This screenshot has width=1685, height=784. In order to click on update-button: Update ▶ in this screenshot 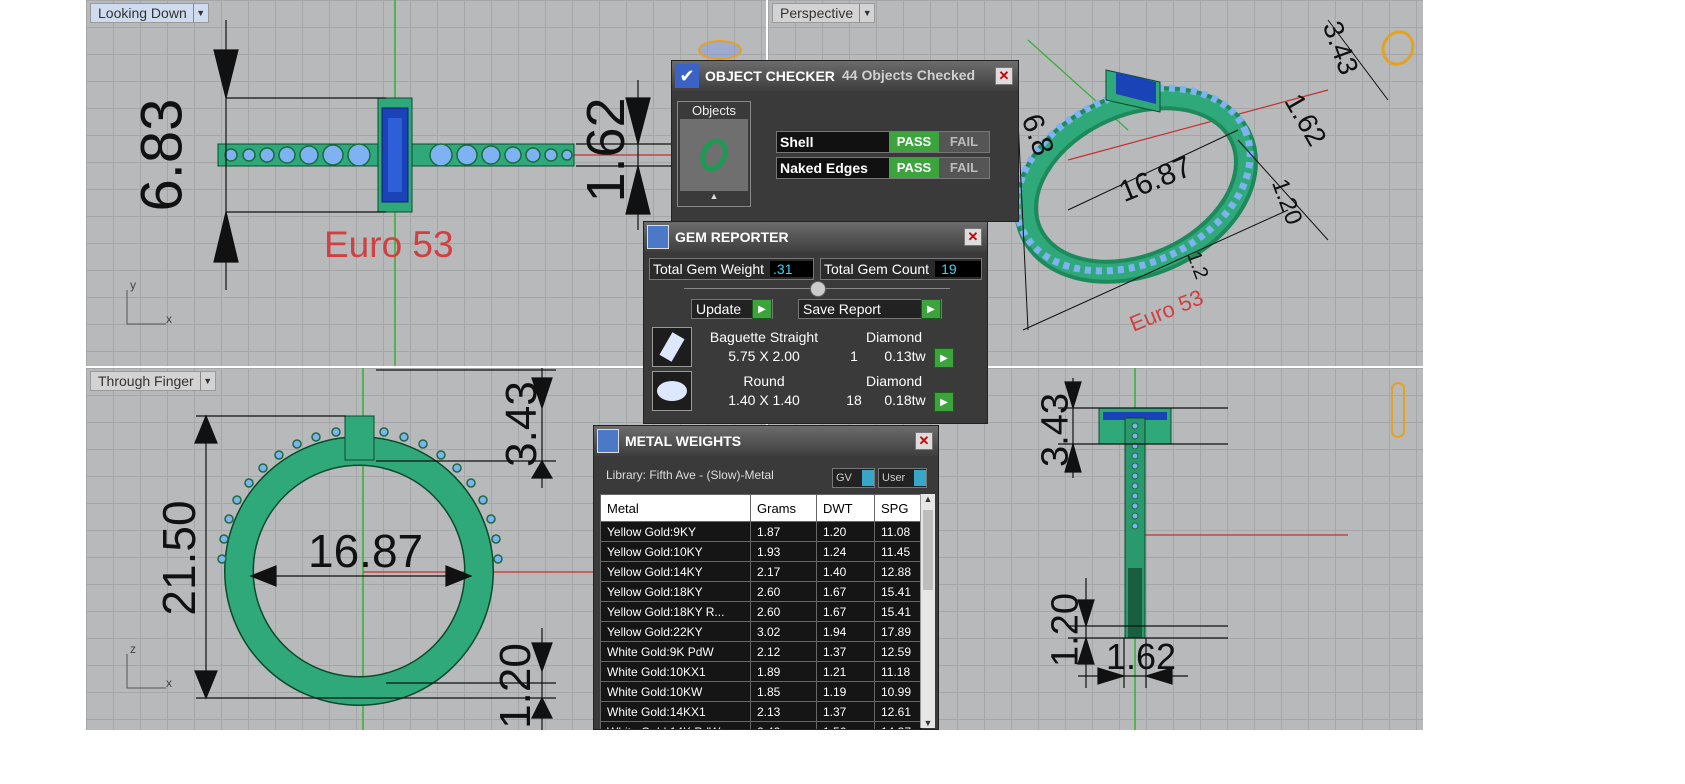, I will do `click(732, 309)`.